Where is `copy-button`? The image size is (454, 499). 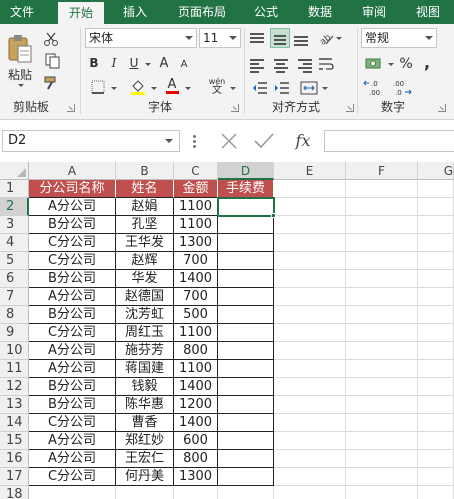 copy-button is located at coordinates (53, 61).